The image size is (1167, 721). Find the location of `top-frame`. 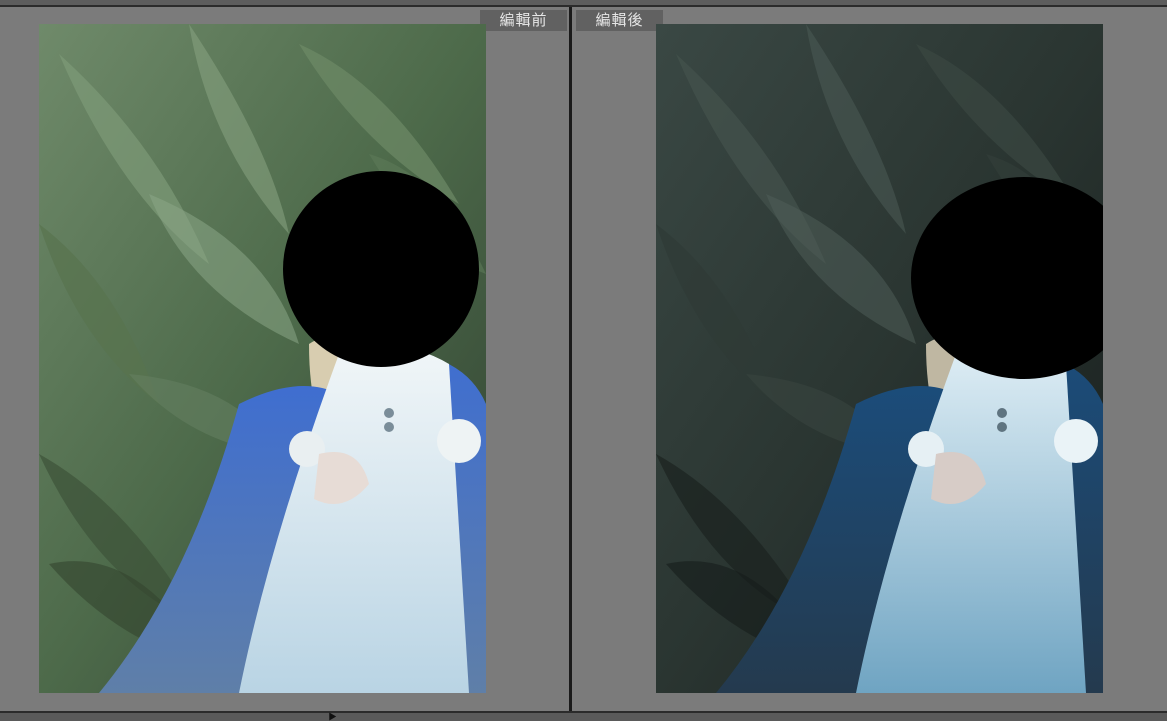

top-frame is located at coordinates (583, 3).